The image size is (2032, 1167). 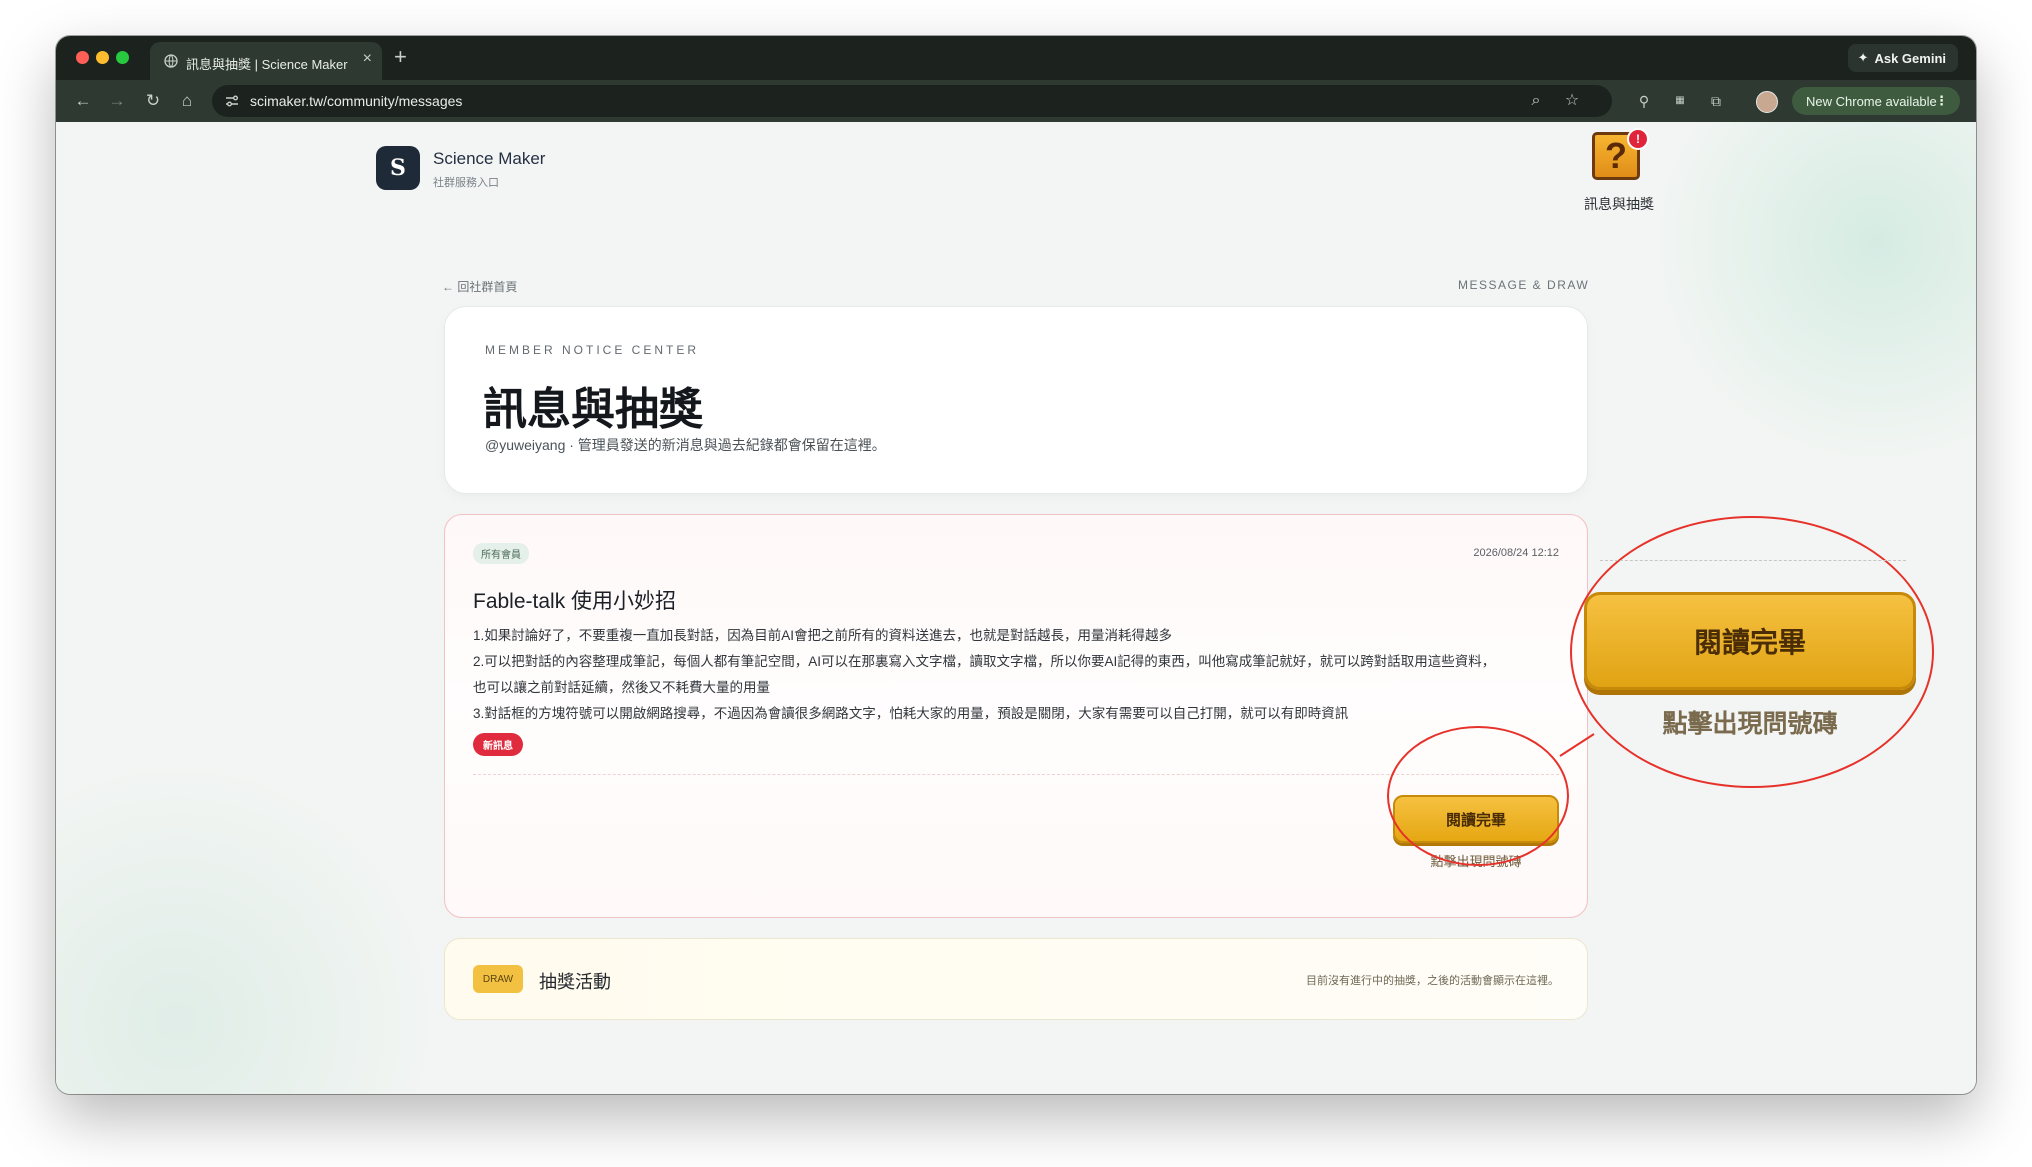 I want to click on zoom-icon: ⌕, so click(x=1536, y=101).